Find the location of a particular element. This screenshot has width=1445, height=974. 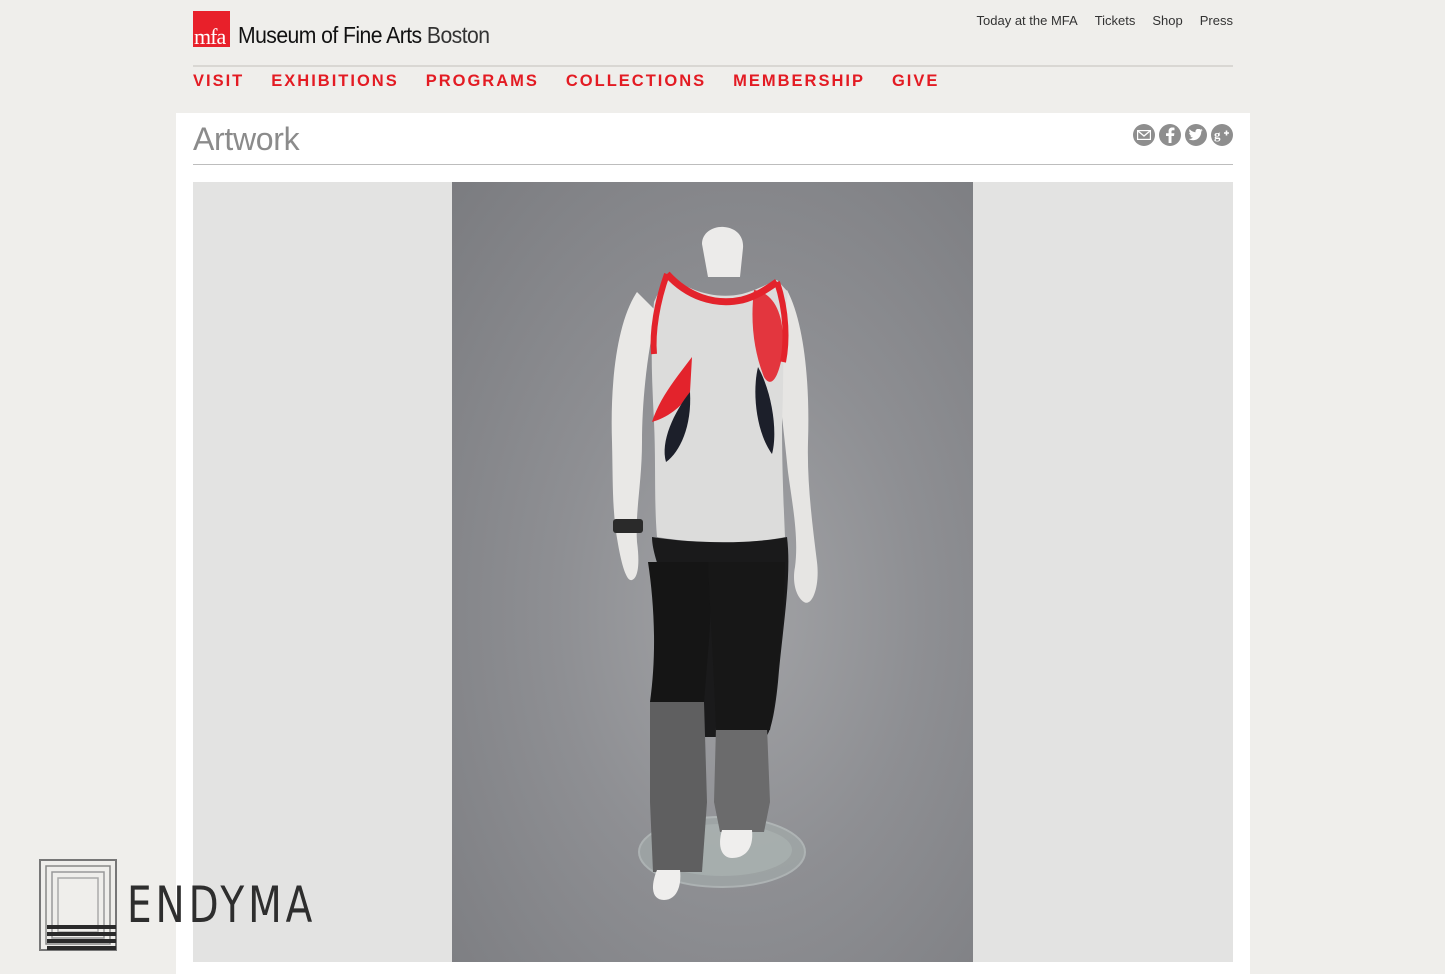

watermark-text: ENDYMA is located at coordinates (222, 905).